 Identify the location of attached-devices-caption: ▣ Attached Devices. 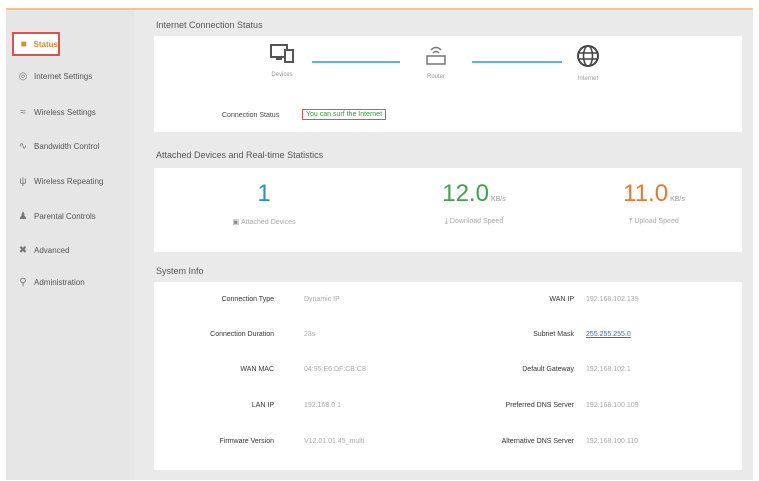
(264, 222).